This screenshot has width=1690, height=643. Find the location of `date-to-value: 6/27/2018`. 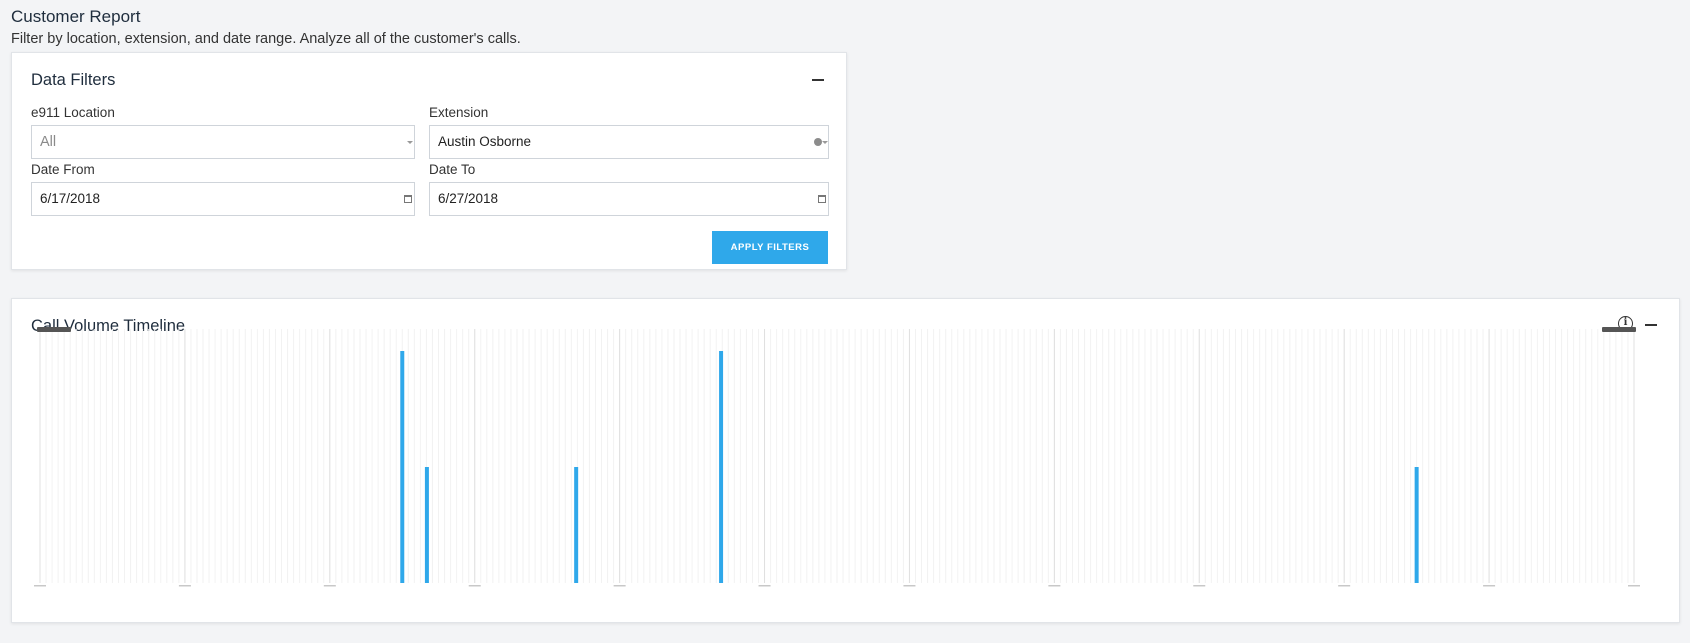

date-to-value: 6/27/2018 is located at coordinates (468, 198).